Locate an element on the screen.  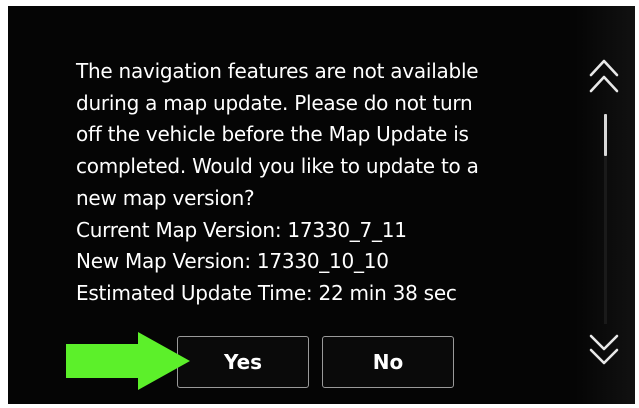
no-button: No is located at coordinates (388, 362).